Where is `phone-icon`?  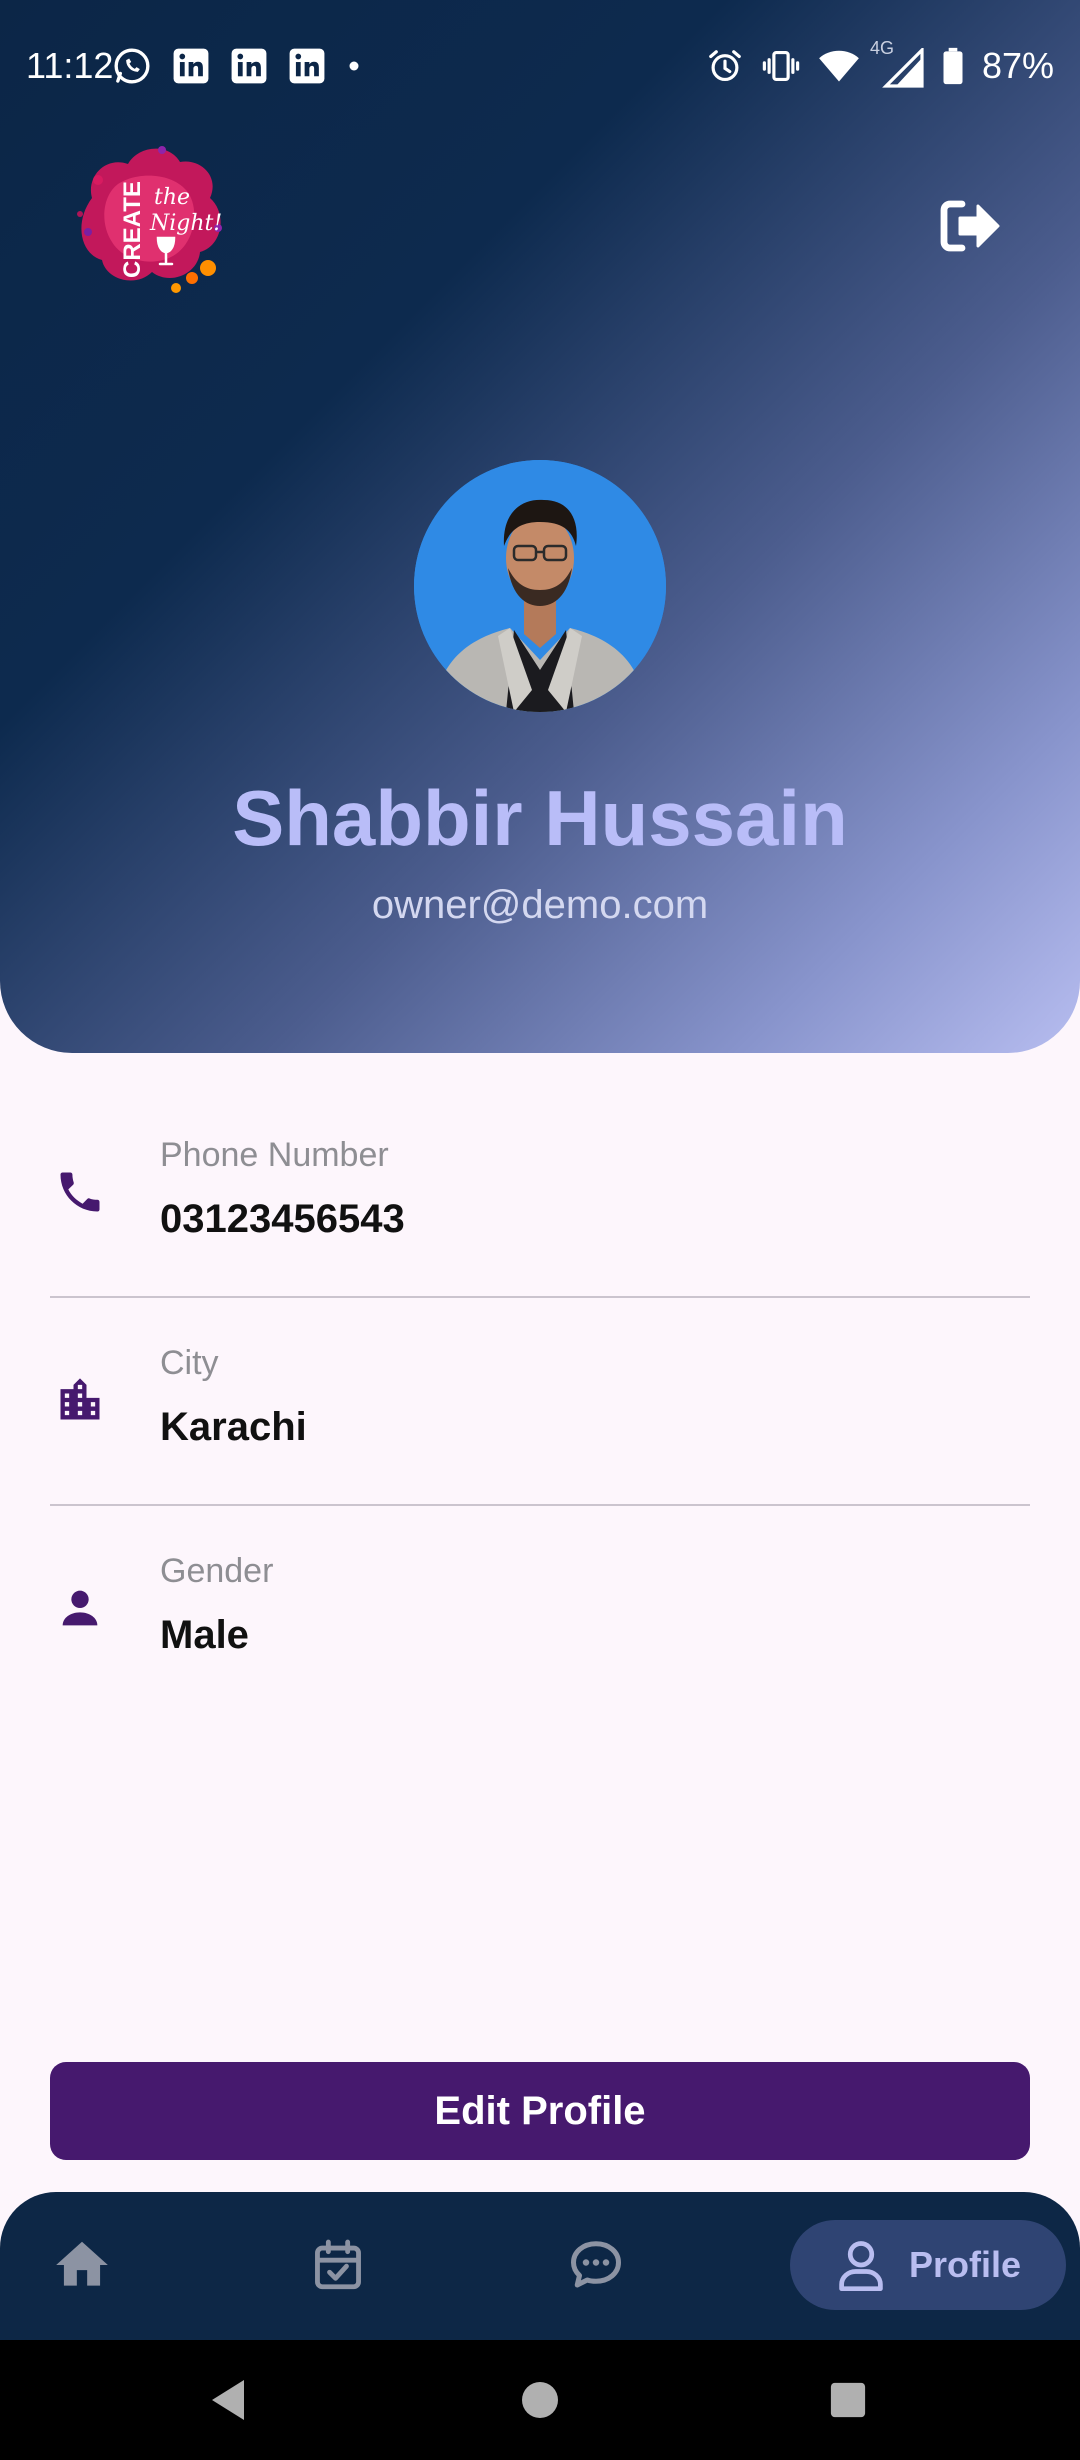
phone-icon is located at coordinates (80, 1192).